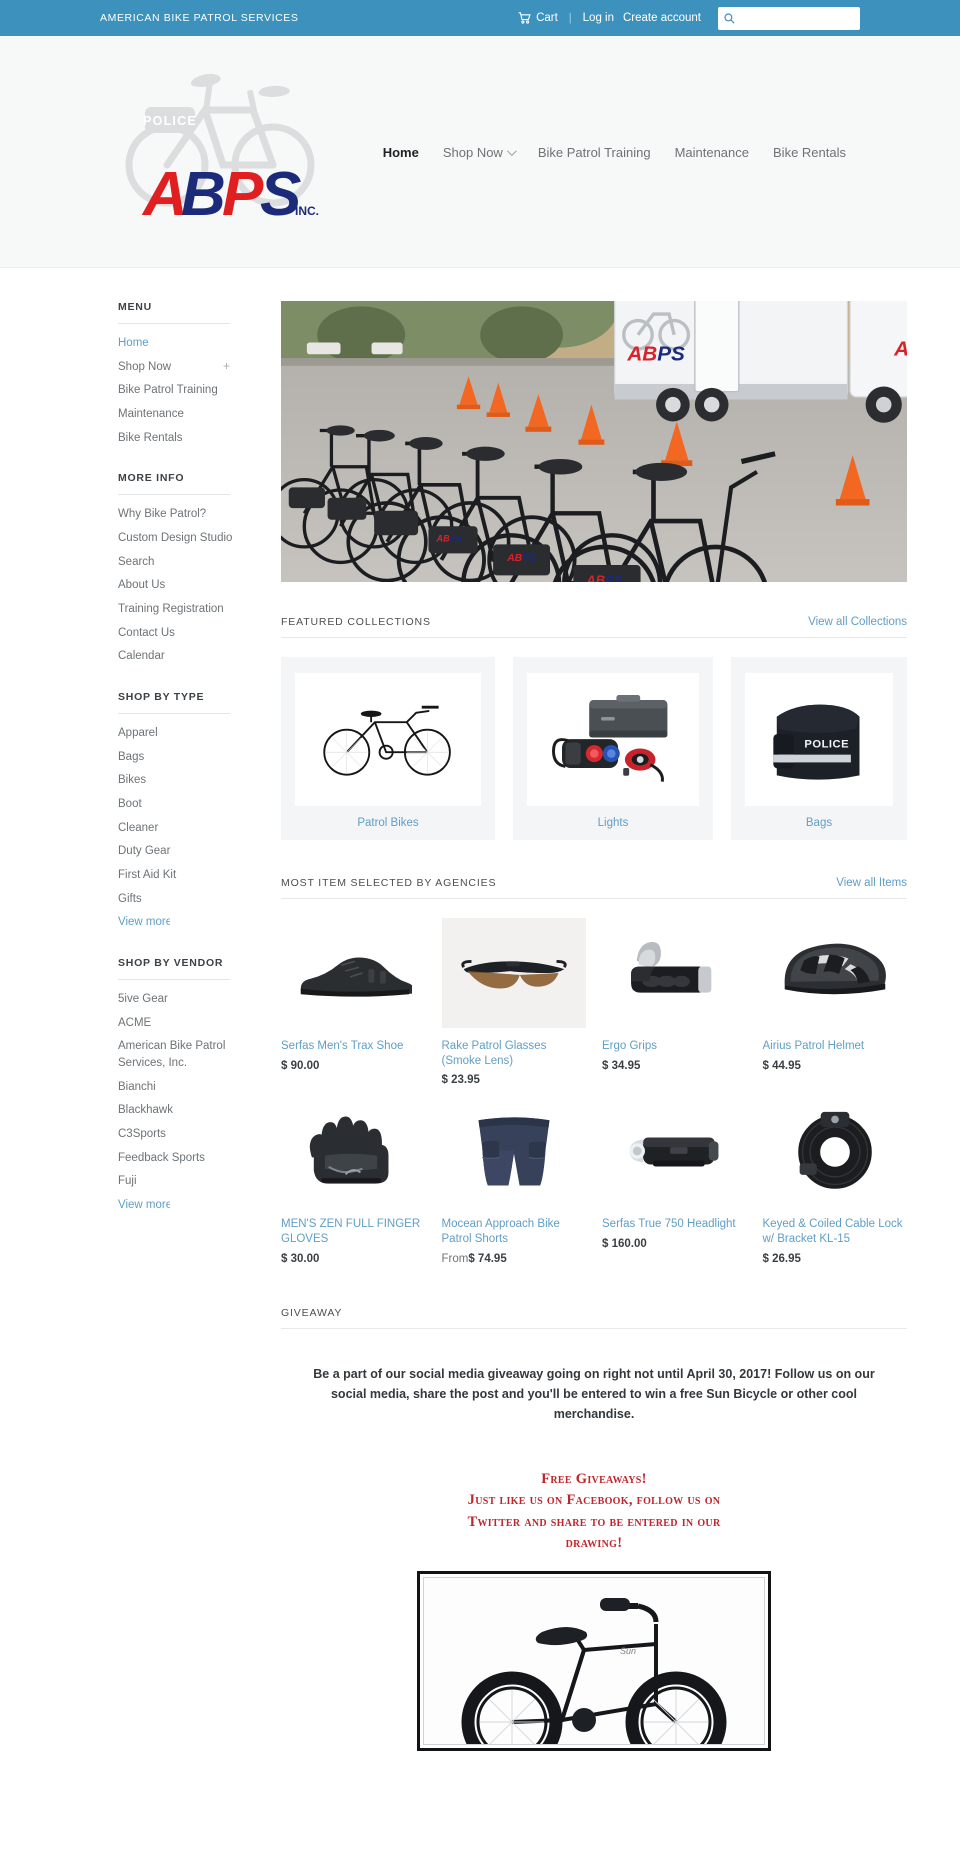 The height and width of the screenshot is (1875, 960). What do you see at coordinates (307, 211) in the screenshot?
I see `logo-inc-text: INC.` at bounding box center [307, 211].